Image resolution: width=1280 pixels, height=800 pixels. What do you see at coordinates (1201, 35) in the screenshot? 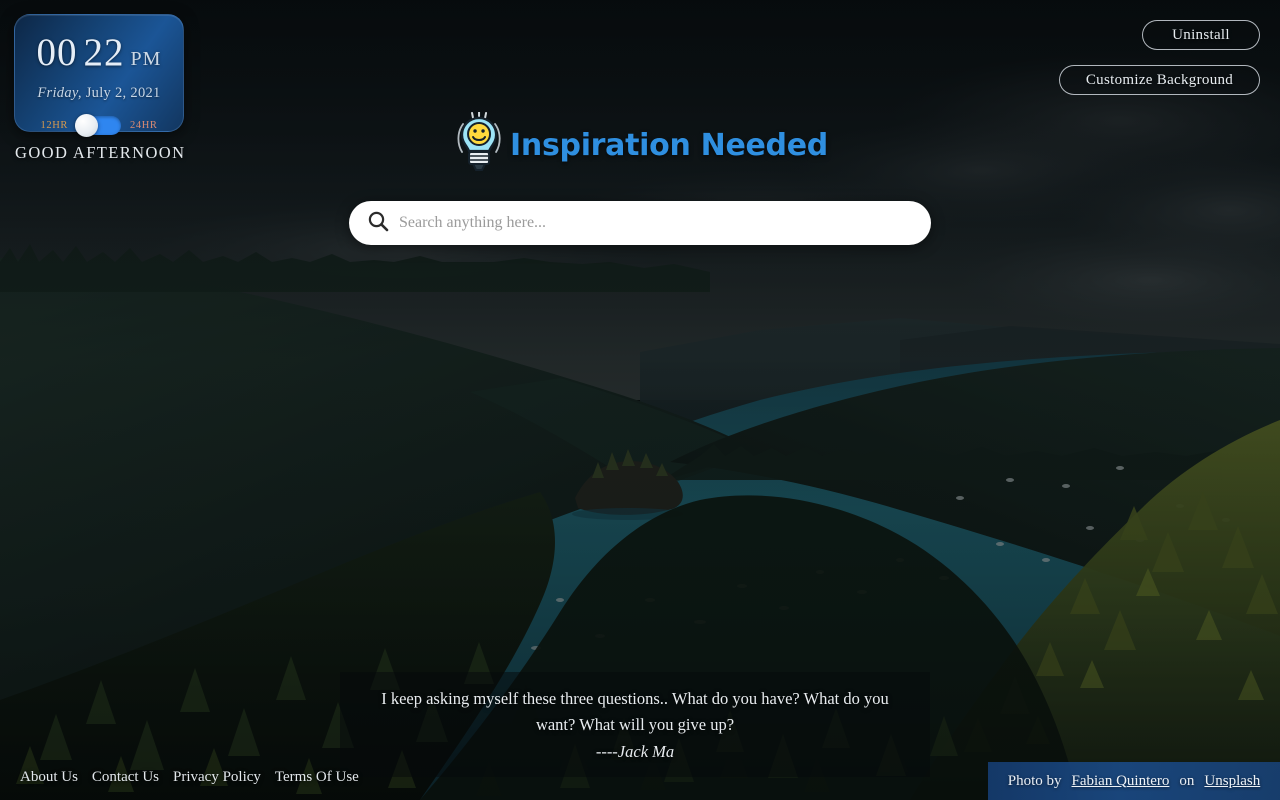
I see `uninstall-button: Uninstall` at bounding box center [1201, 35].